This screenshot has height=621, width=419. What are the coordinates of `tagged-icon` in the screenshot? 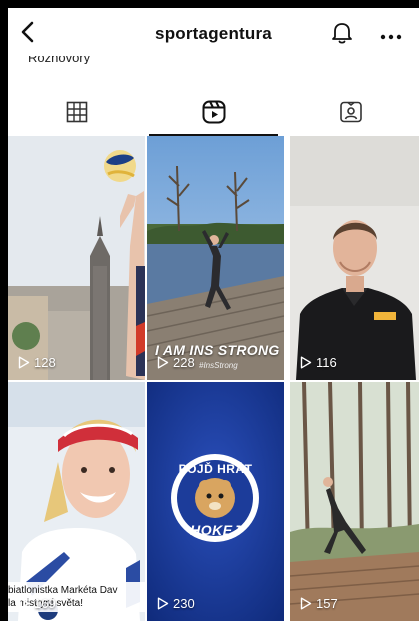 It's located at (350, 112).